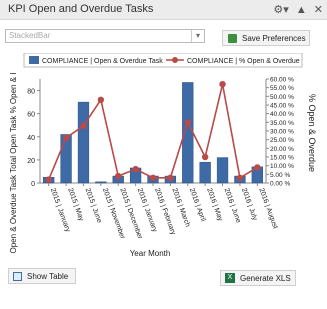 The height and width of the screenshot is (309, 327). I want to click on y-tick-label: 20, so click(31, 161).